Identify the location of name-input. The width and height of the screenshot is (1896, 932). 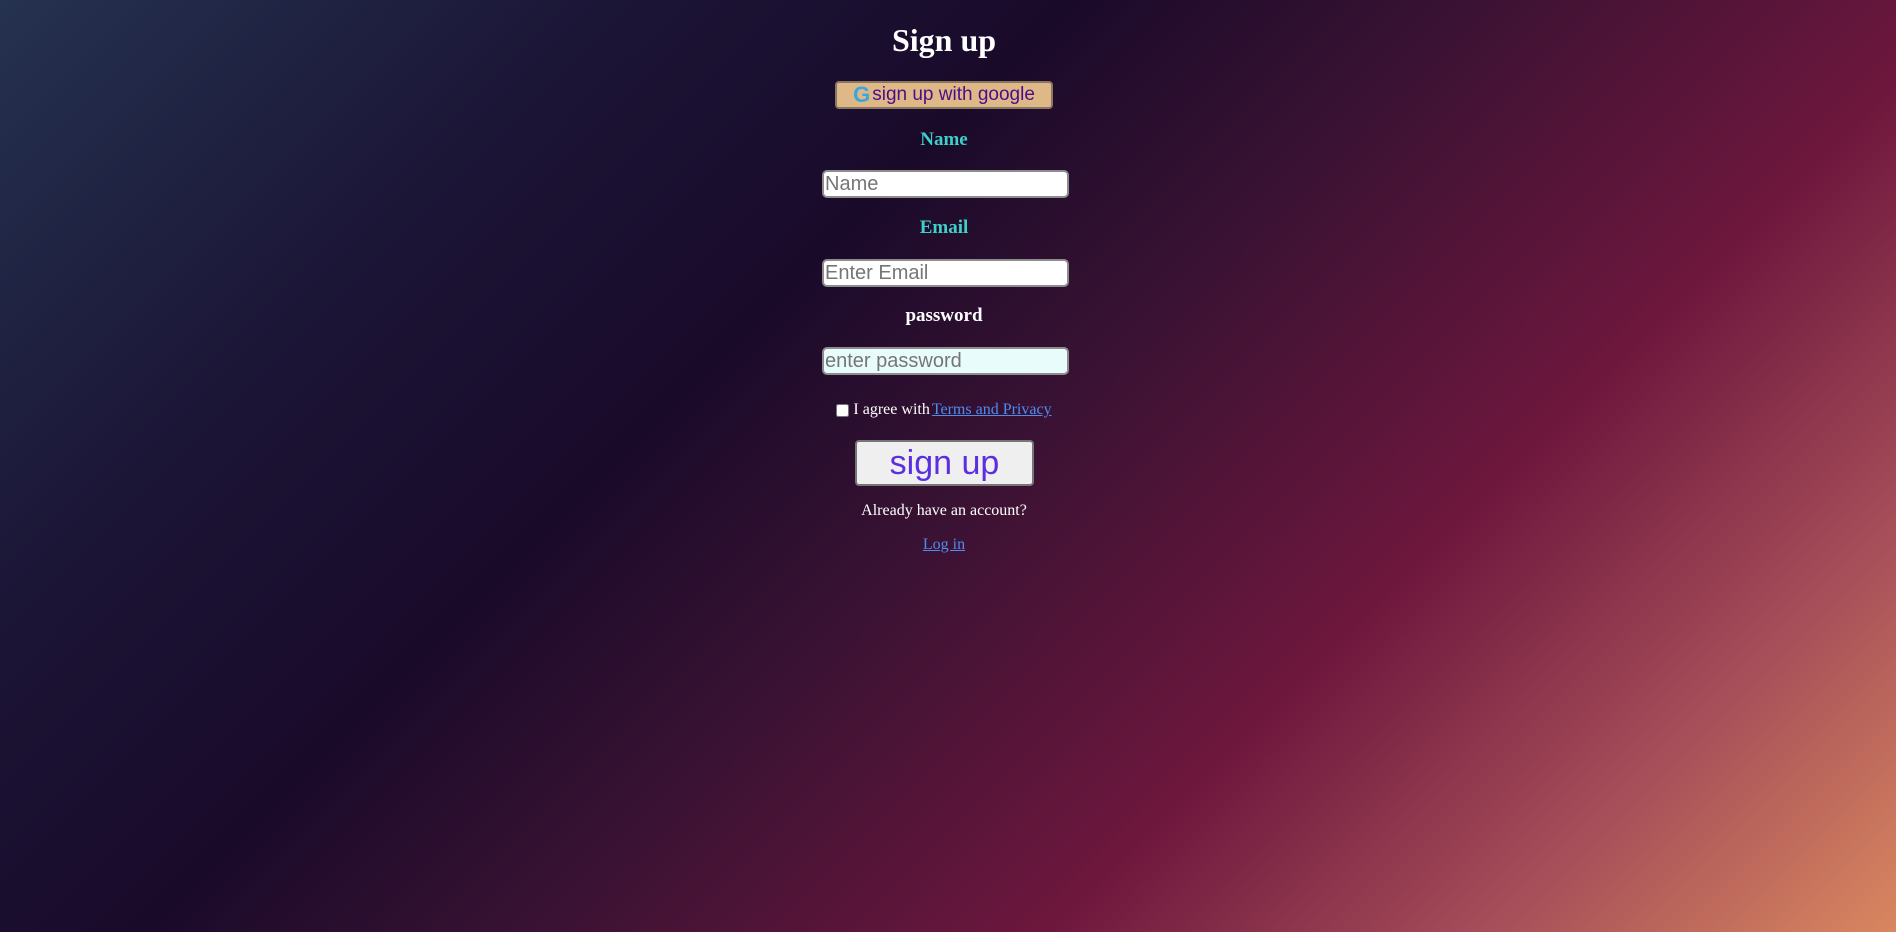
(945, 184).